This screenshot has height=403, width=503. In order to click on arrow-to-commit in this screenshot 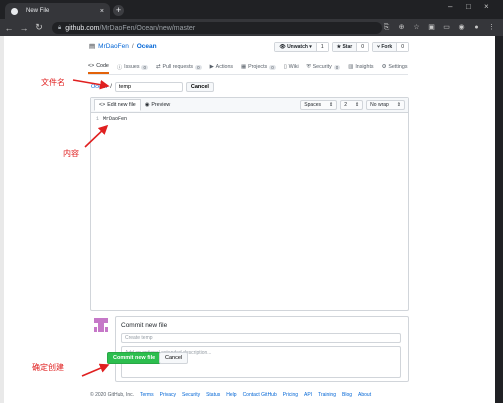, I will do `click(95, 370)`.